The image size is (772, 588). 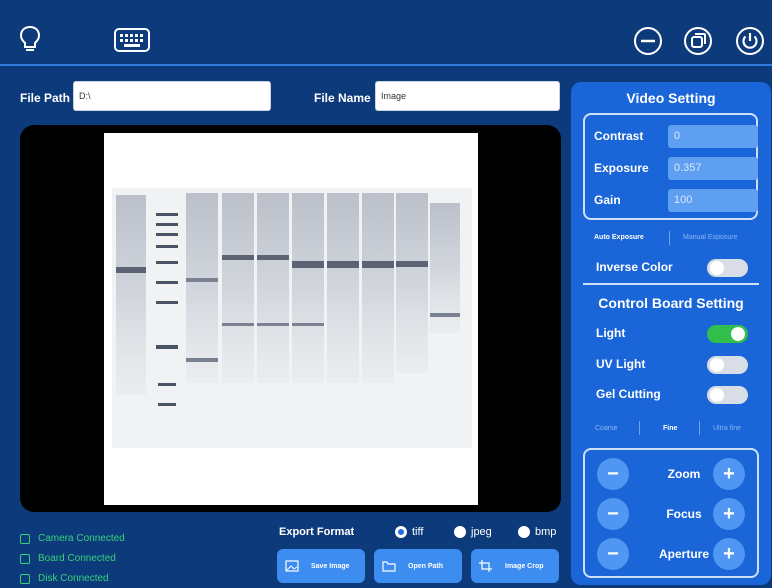 What do you see at coordinates (485, 566) in the screenshot?
I see `crop-icon` at bounding box center [485, 566].